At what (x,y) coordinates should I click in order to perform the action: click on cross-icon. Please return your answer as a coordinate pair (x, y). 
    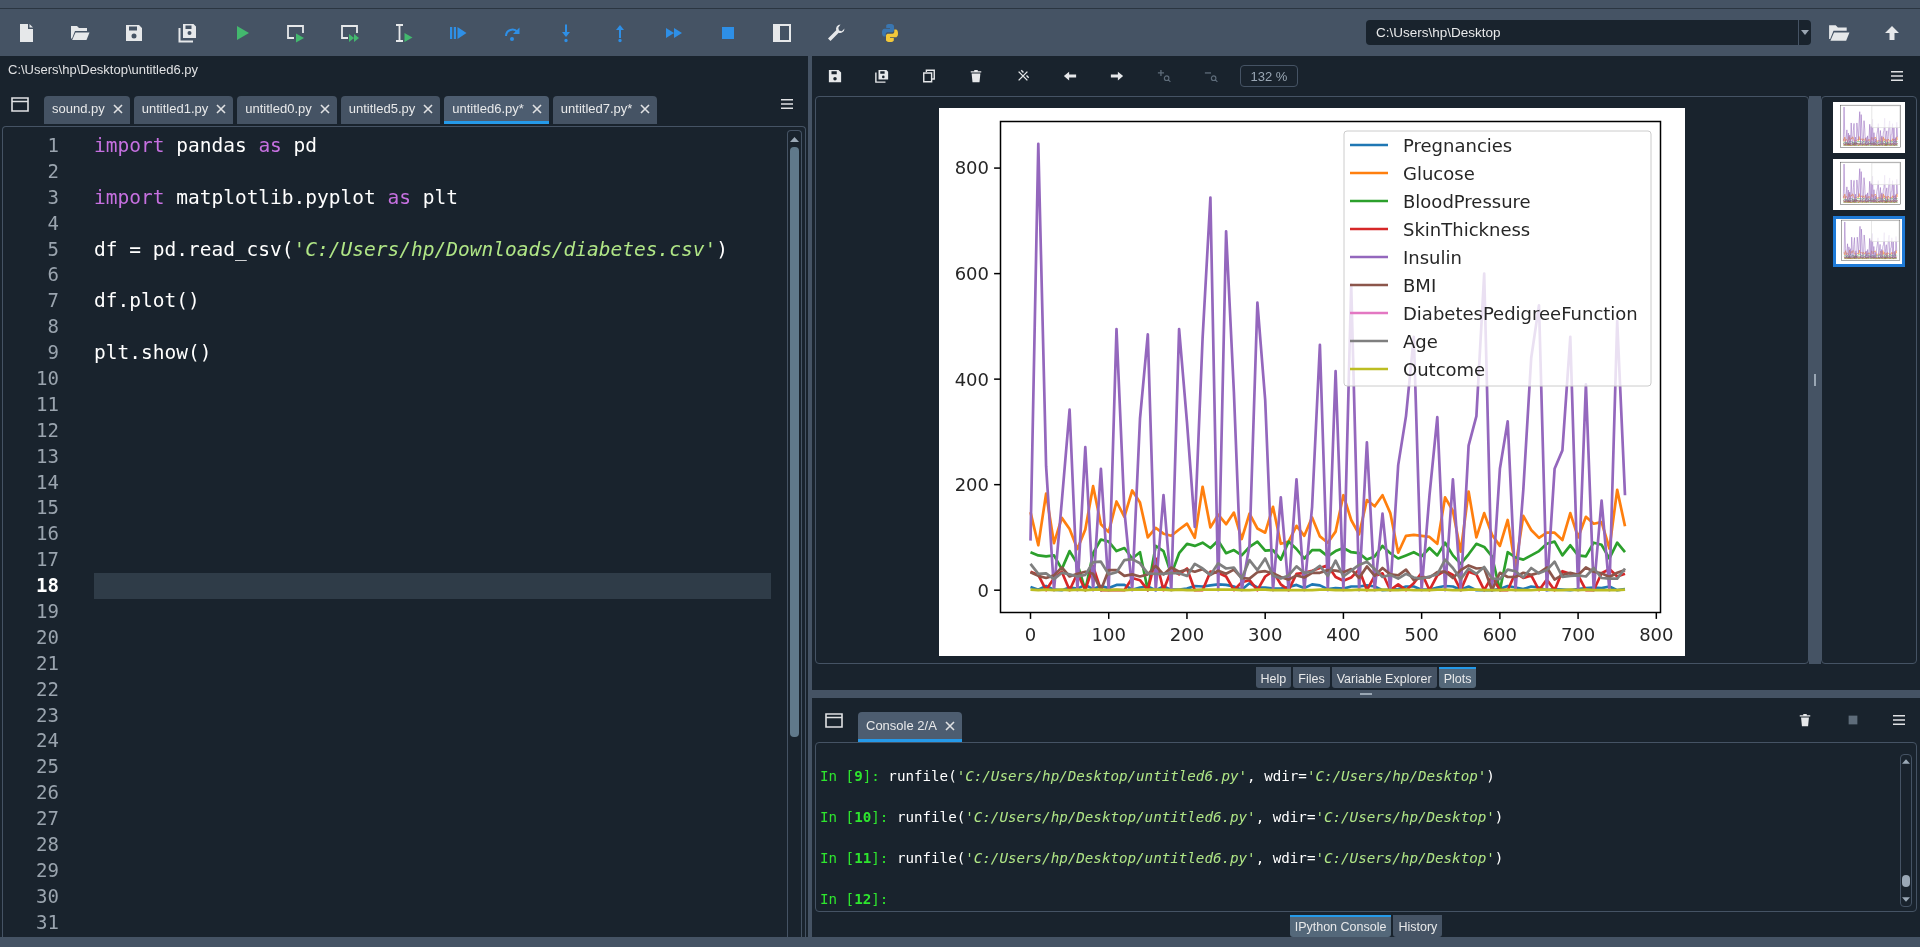
    Looking at the image, I should click on (1023, 76).